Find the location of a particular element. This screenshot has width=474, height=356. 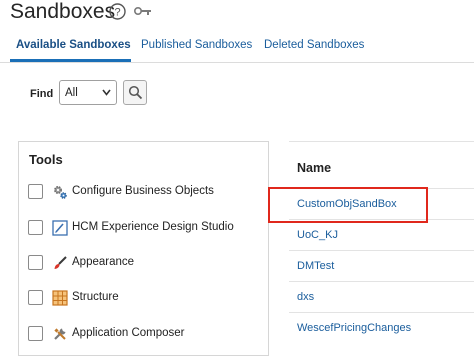

sandbox-link: dxs is located at coordinates (305, 297).